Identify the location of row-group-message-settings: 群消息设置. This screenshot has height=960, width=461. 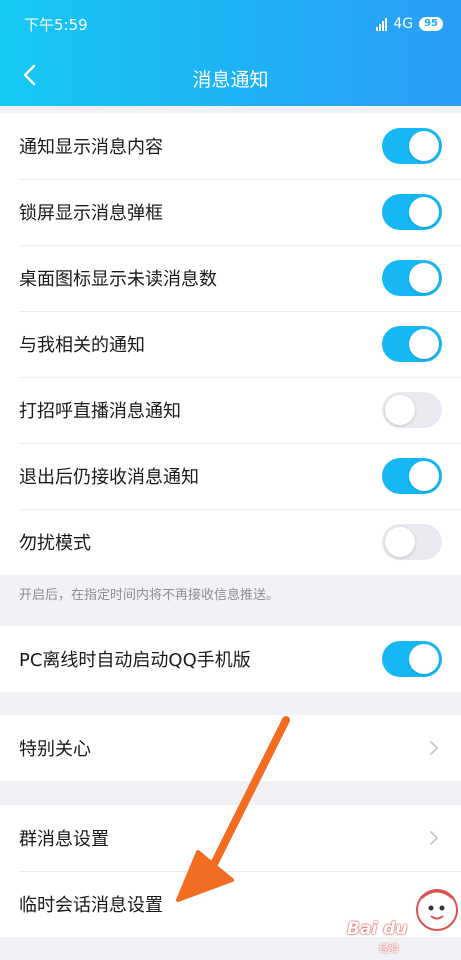
(230, 838).